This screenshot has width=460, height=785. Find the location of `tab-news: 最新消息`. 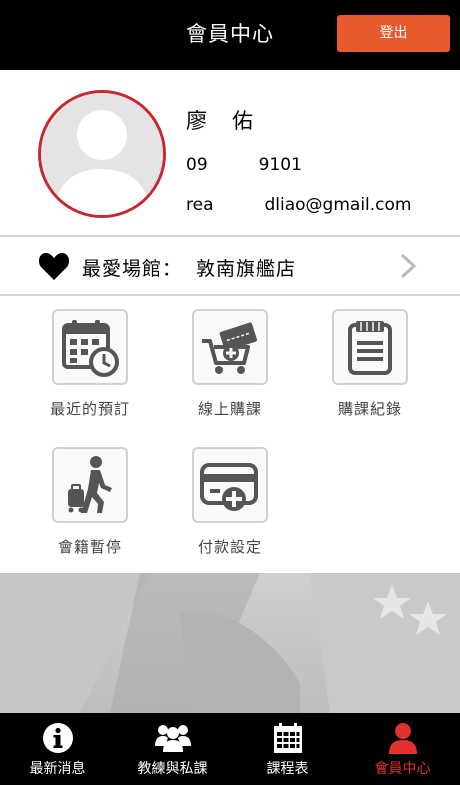

tab-news: 最新消息 is located at coordinates (57, 749).